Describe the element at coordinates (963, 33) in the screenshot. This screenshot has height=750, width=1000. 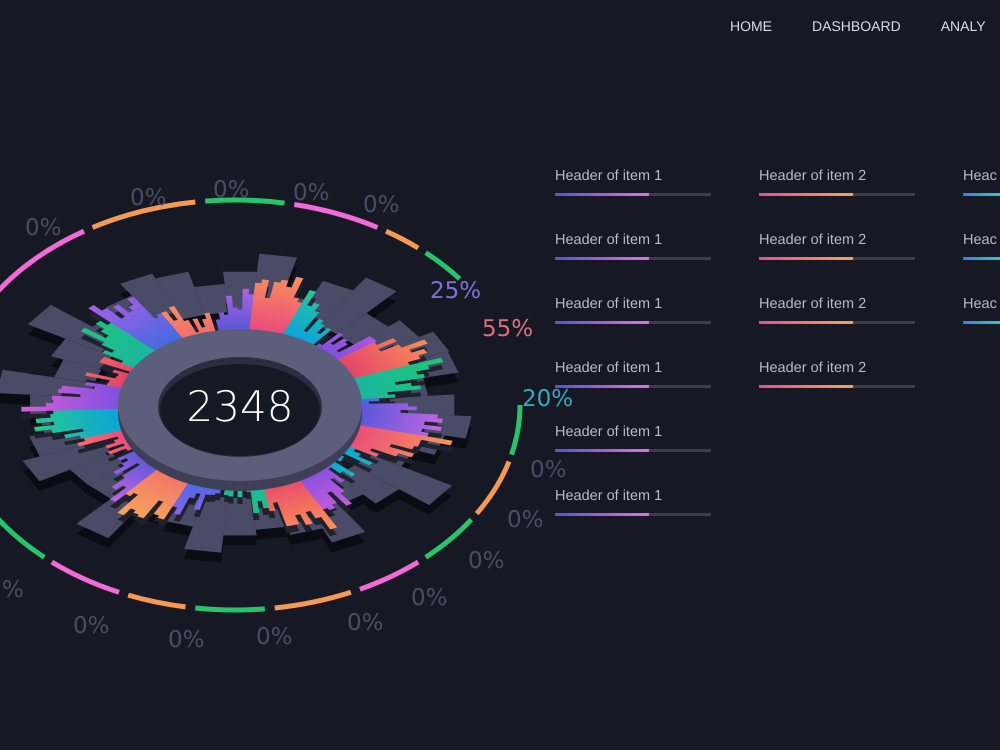
I see `nav-link: ANALY` at that location.